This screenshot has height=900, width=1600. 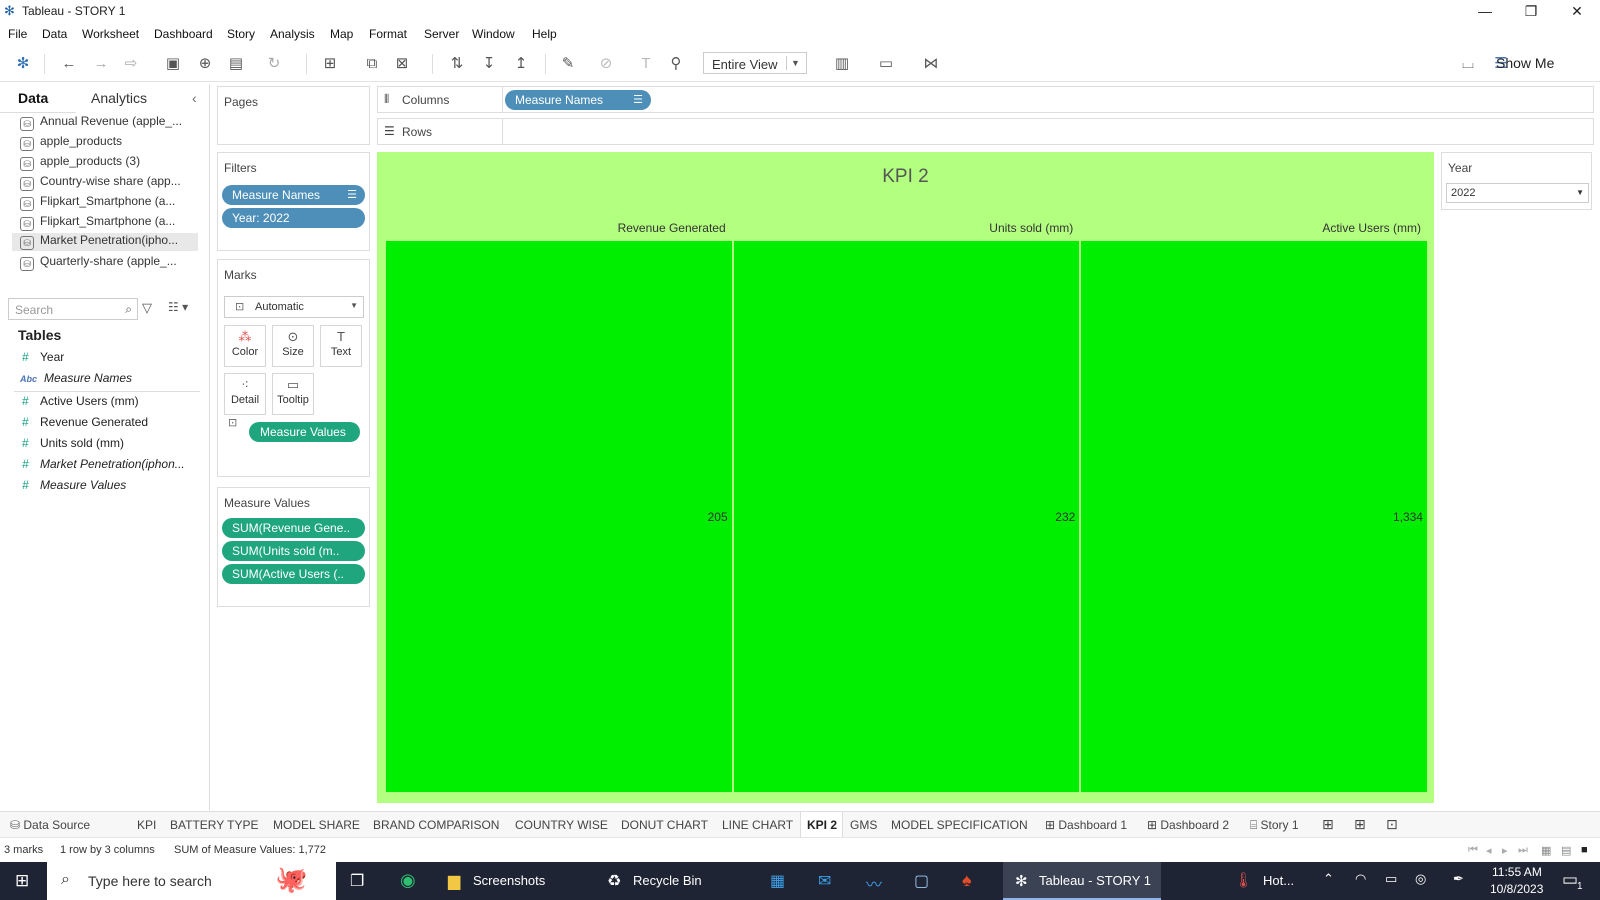 I want to click on clock-time: 11:55 AM, so click(x=1517, y=872).